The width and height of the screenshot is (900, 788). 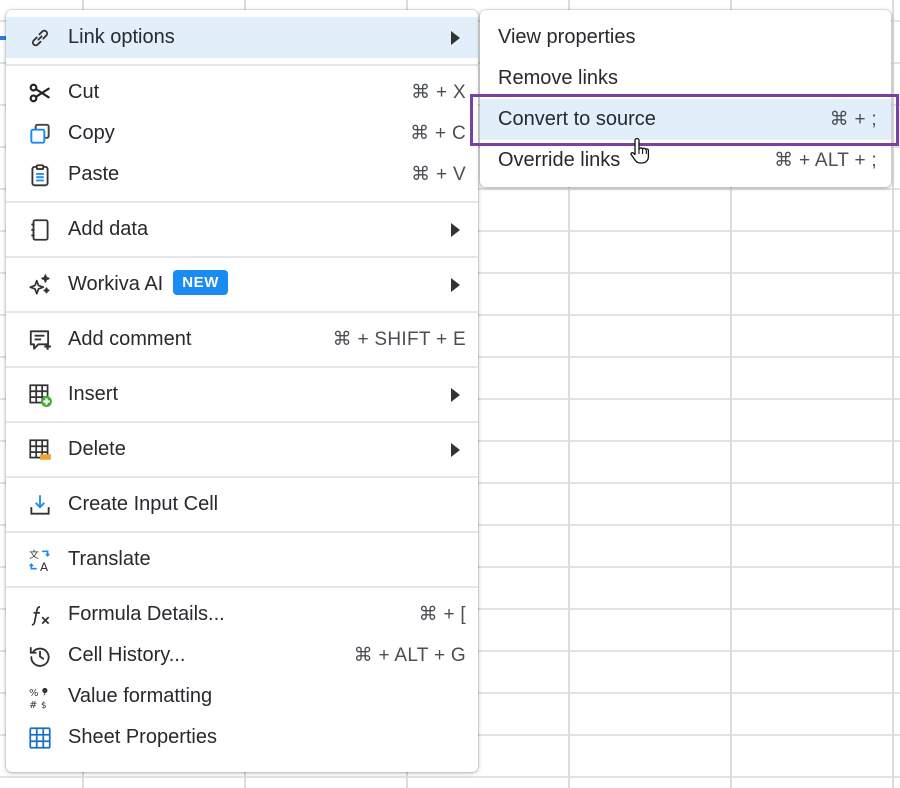 What do you see at coordinates (94, 174) in the screenshot?
I see `menu-item-label: Paste` at bounding box center [94, 174].